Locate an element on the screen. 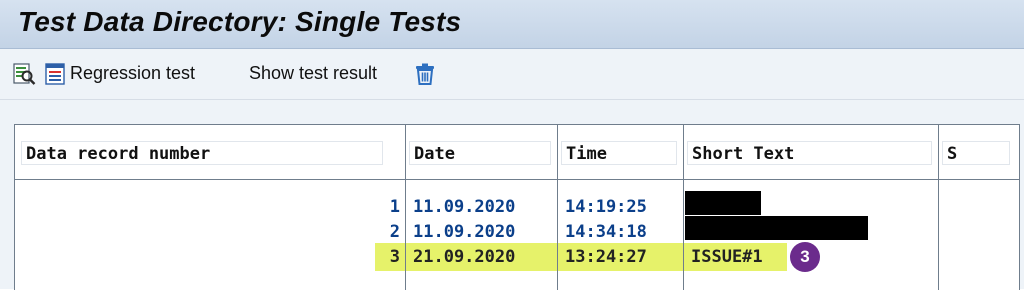 The height and width of the screenshot is (290, 1024). search-doc-icon is located at coordinates (24, 74).